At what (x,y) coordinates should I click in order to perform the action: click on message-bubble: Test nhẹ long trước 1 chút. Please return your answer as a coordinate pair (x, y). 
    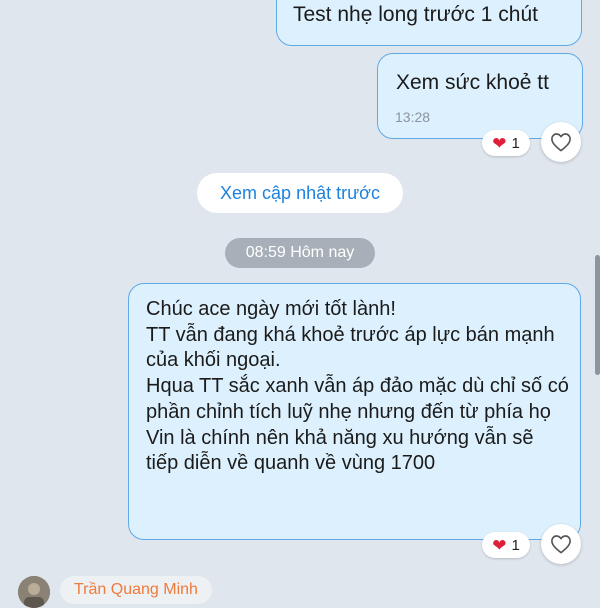
    Looking at the image, I should click on (429, 23).